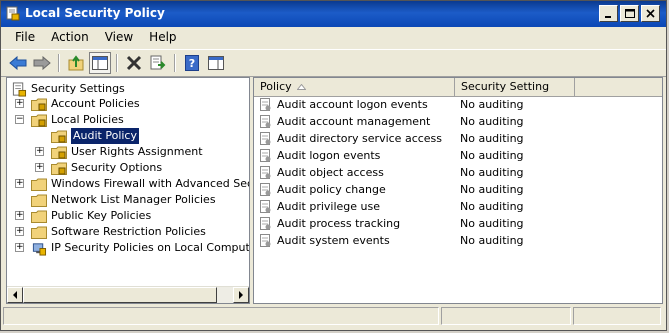 Image resolution: width=669 pixels, height=333 pixels. Describe the element at coordinates (458, 121) in the screenshot. I see `list-item: Audit account management No auditing` at that location.